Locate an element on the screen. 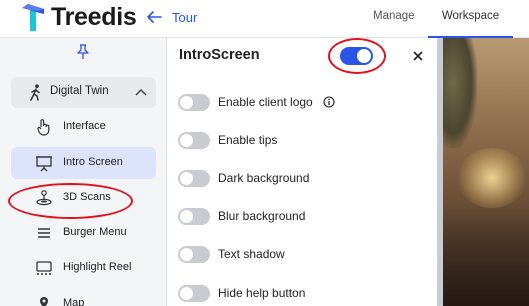 The width and height of the screenshot is (529, 306). scan-icon is located at coordinates (44, 198).